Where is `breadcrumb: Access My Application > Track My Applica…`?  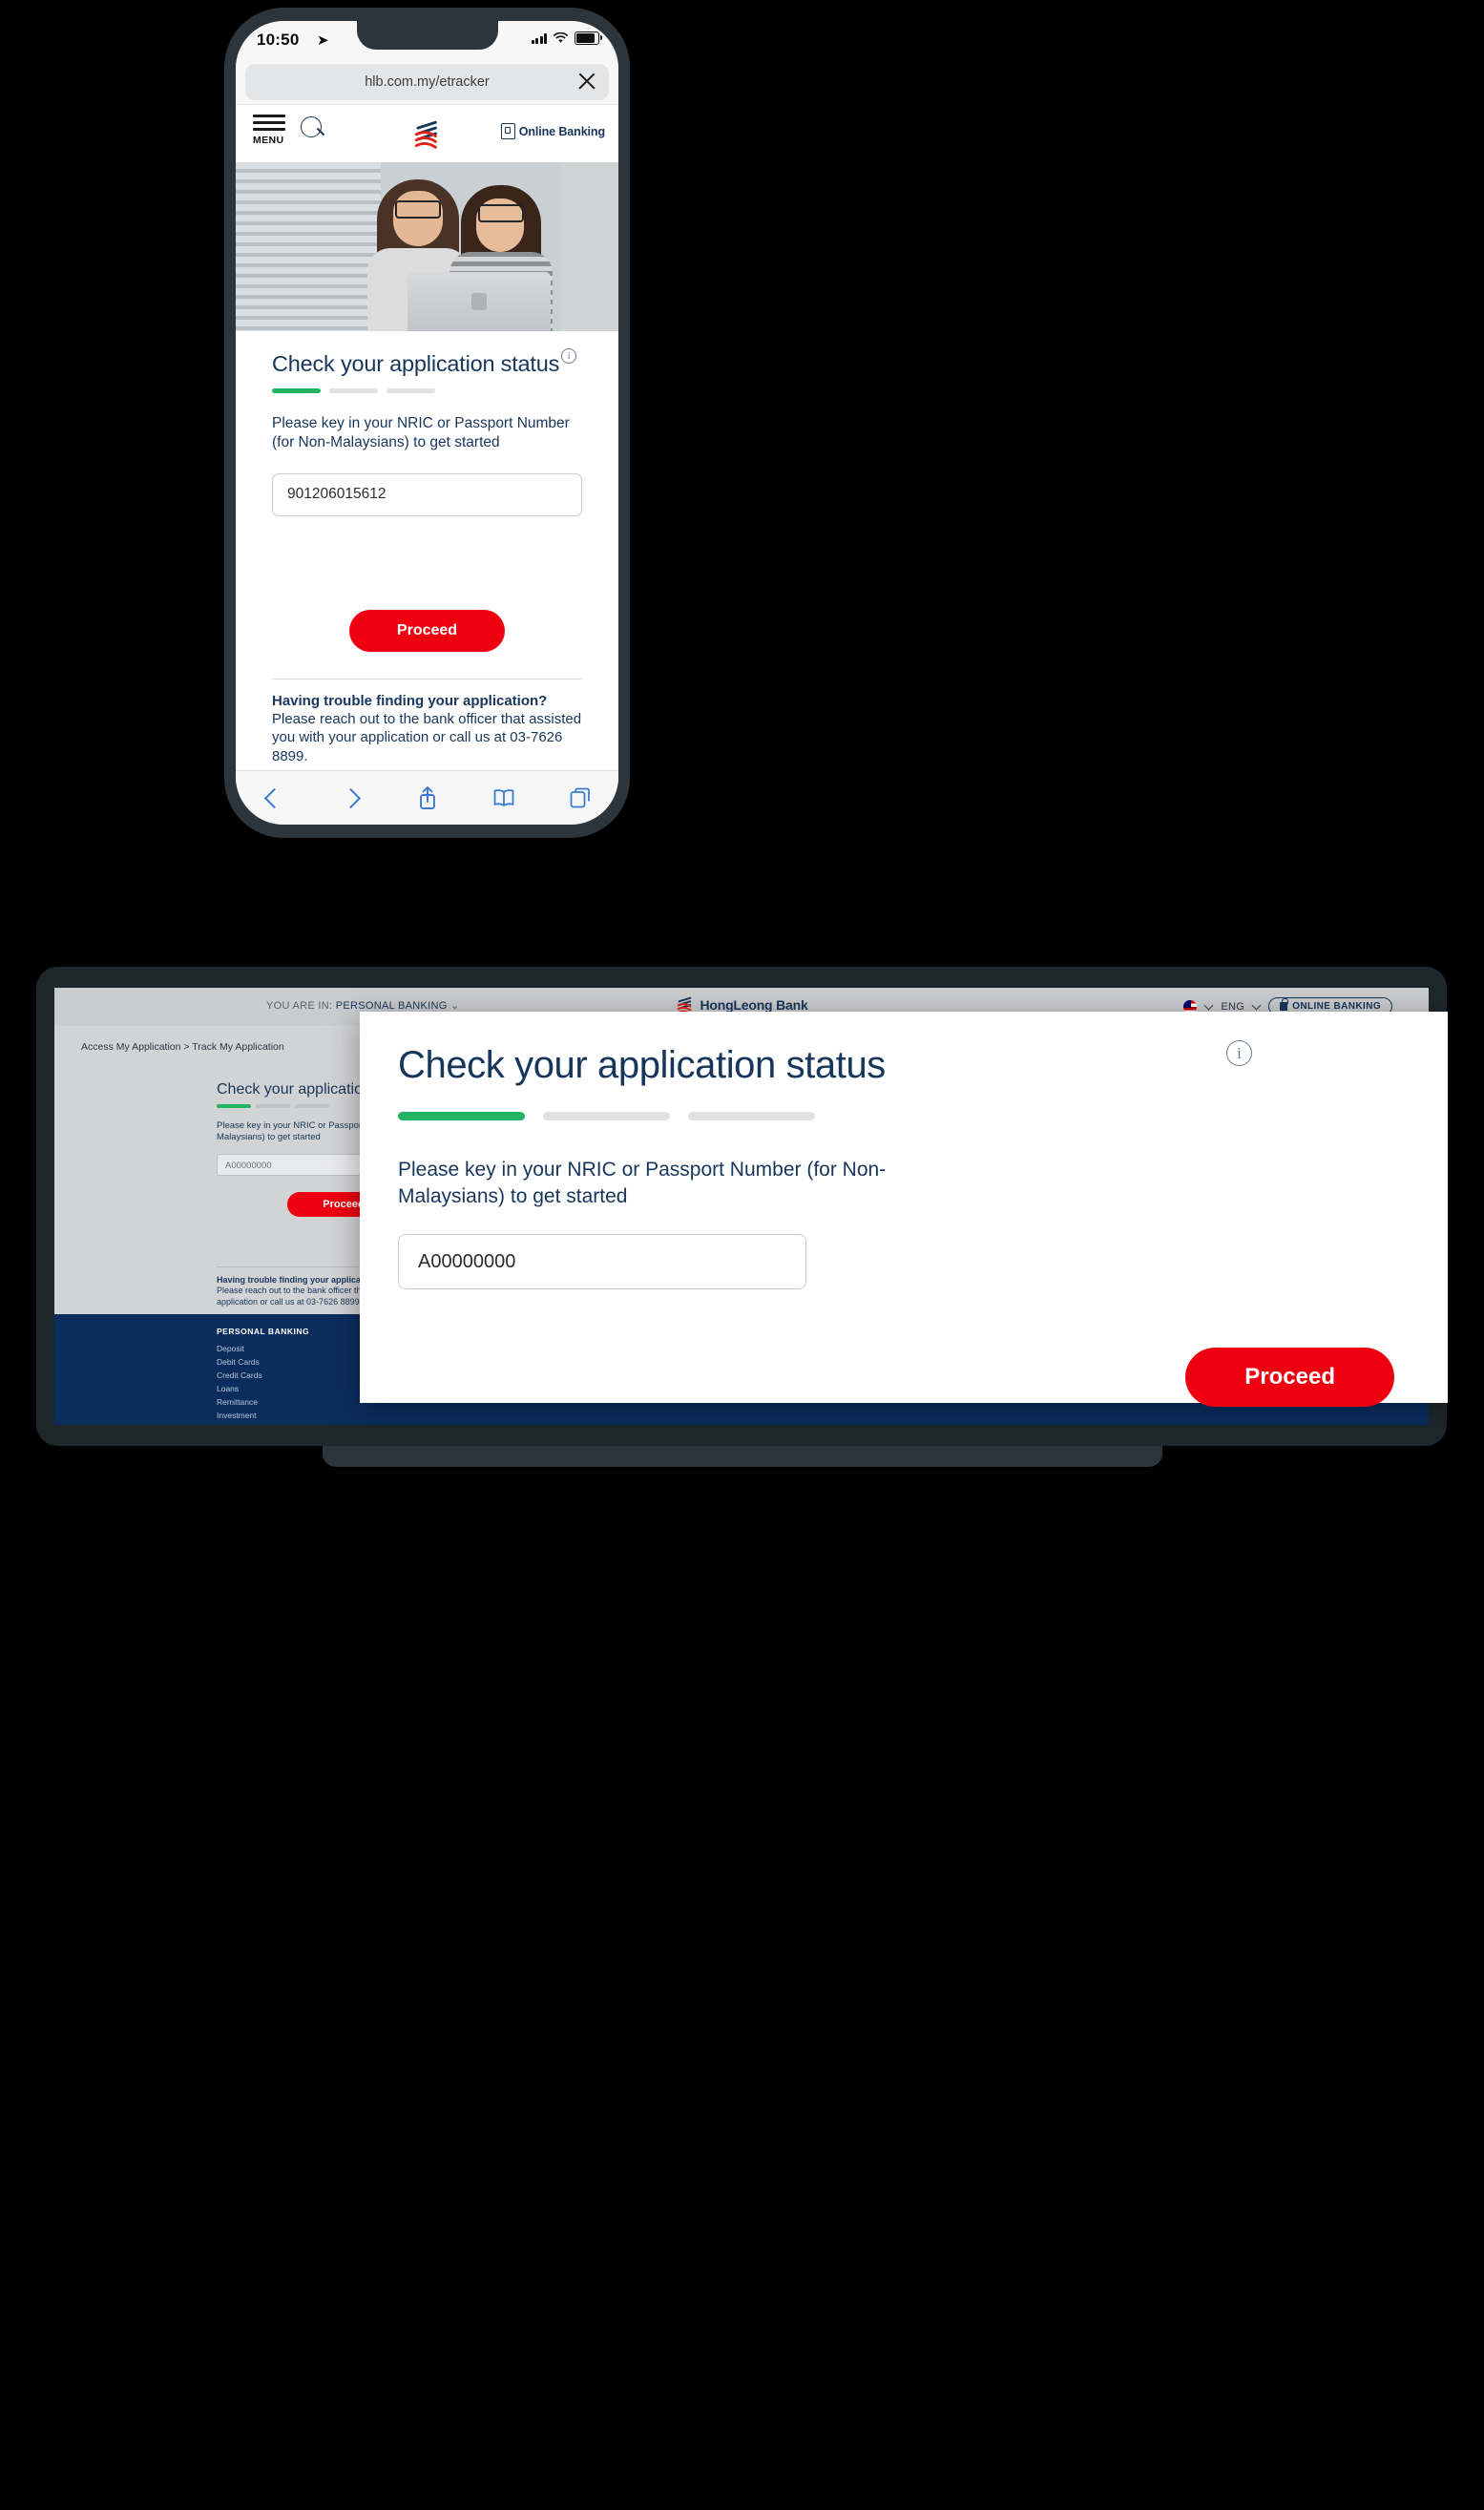 breadcrumb: Access My Application > Track My Applica… is located at coordinates (182, 1047).